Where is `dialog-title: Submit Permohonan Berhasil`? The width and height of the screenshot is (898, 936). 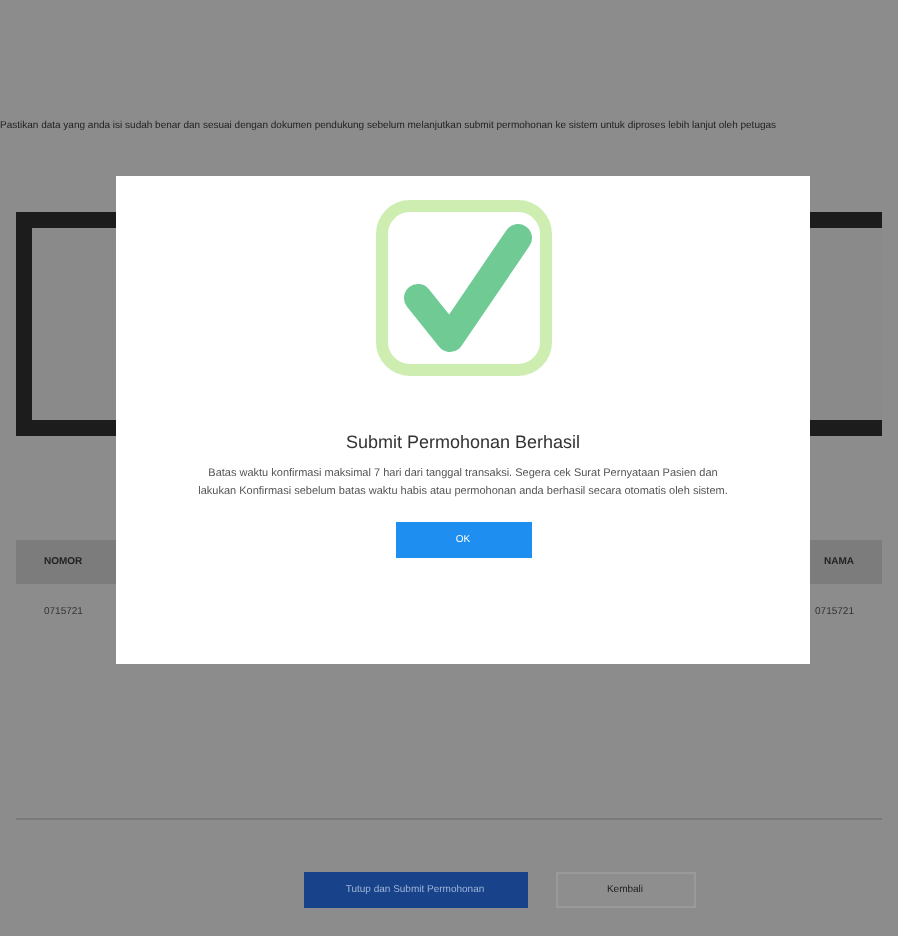
dialog-title: Submit Permohonan Berhasil is located at coordinates (463, 442).